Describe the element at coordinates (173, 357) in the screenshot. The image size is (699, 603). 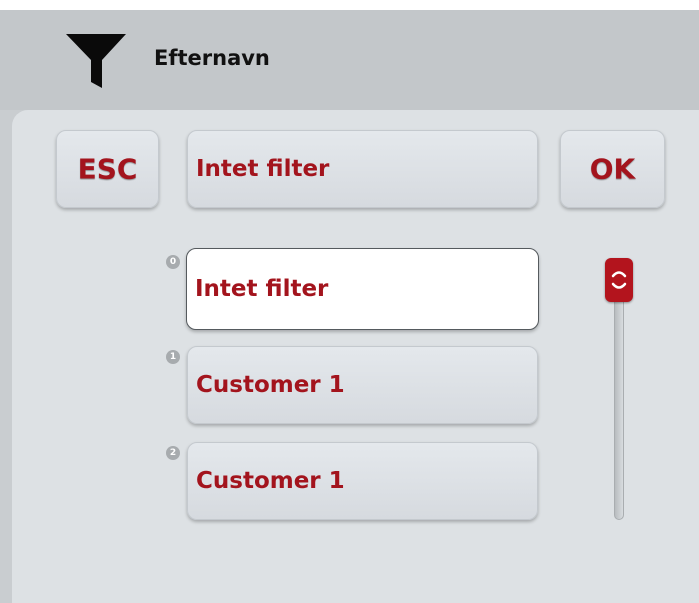
I see `list-item-index-badge: 1` at that location.